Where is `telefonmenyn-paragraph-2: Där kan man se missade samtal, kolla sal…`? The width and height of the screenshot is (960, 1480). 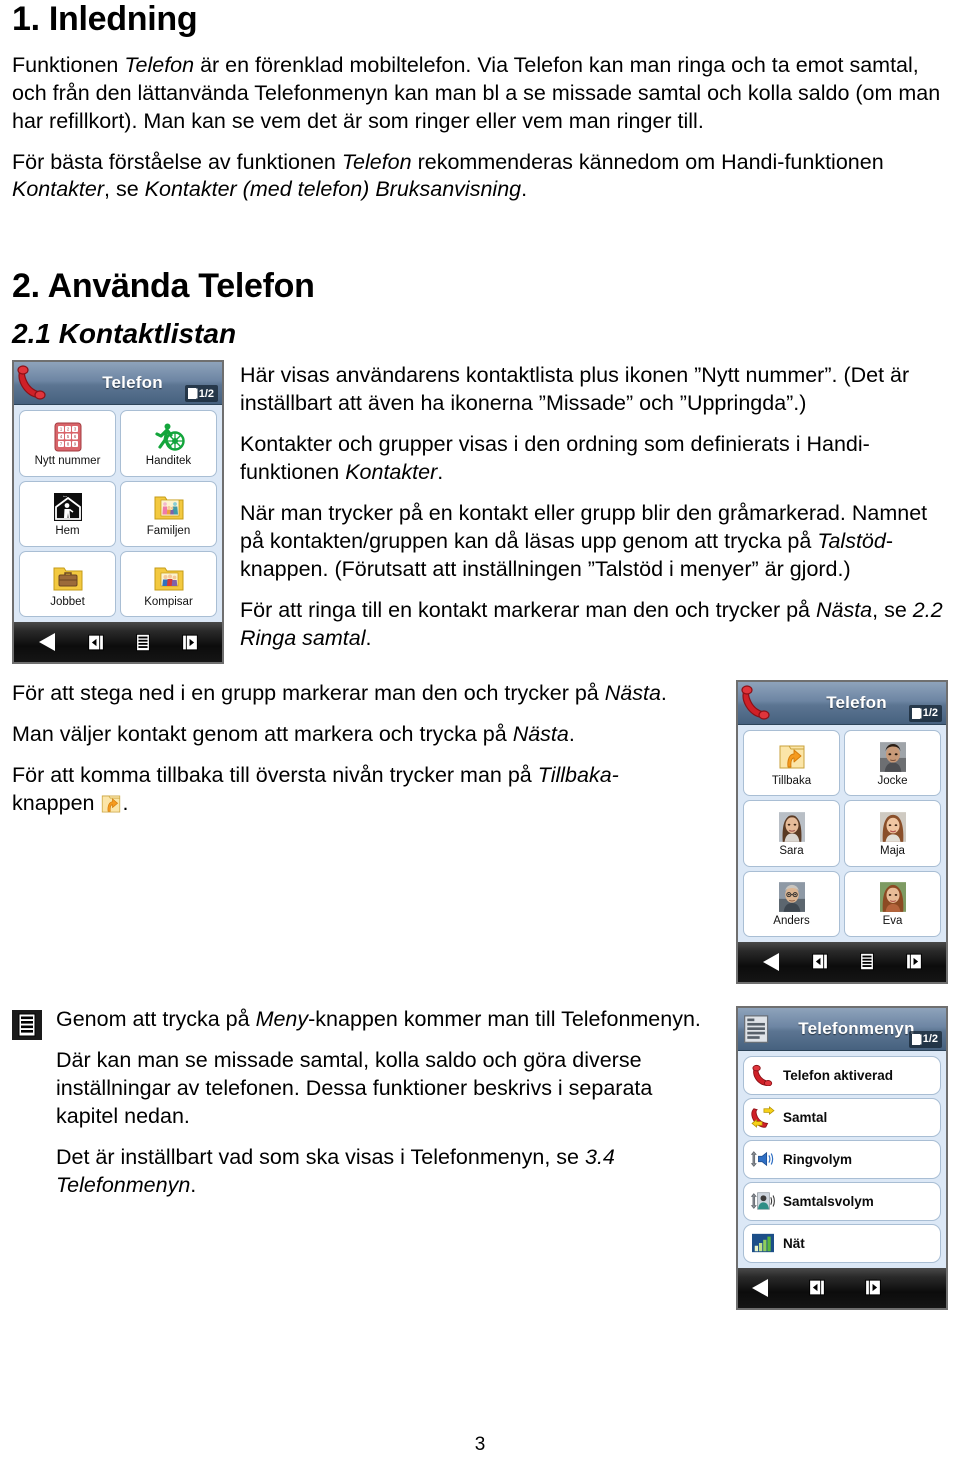
telefonmenyn-paragraph-2: Där kan man se missade samtal, kolla sal… is located at coordinates (354, 1087).